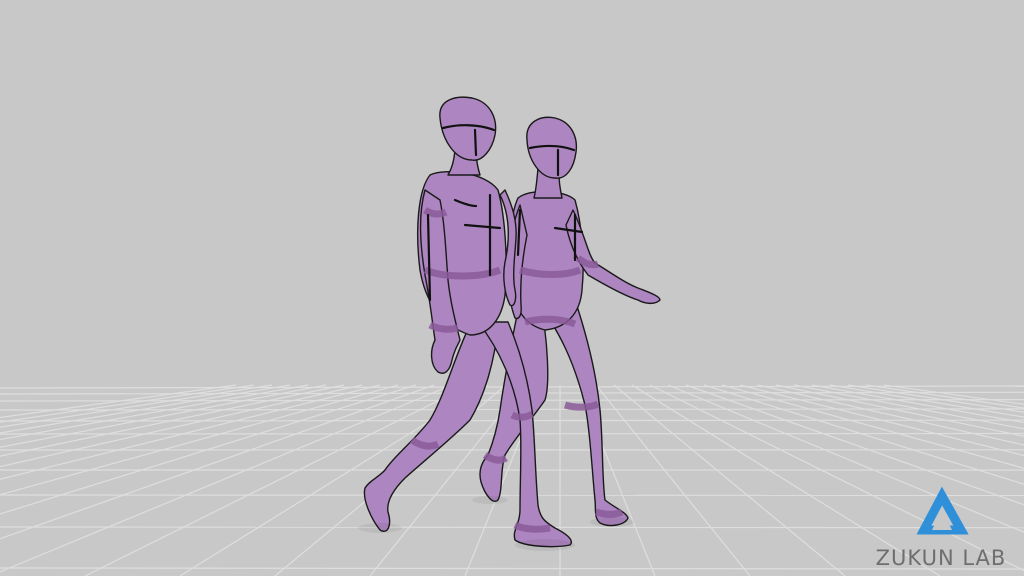  I want to click on logo-text: ZUKUN LAB, so click(941, 558).